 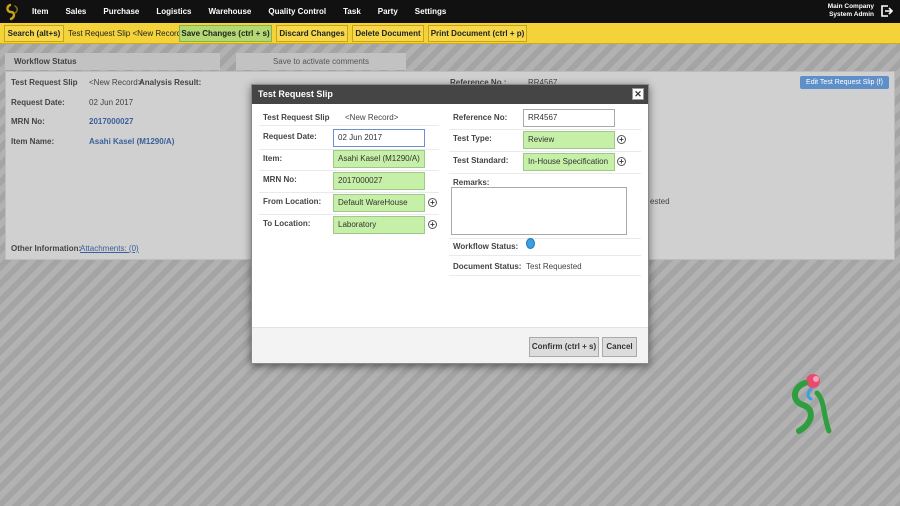 What do you see at coordinates (564, 347) in the screenshot?
I see `confirm-button: Confirm (ctrl + s)` at bounding box center [564, 347].